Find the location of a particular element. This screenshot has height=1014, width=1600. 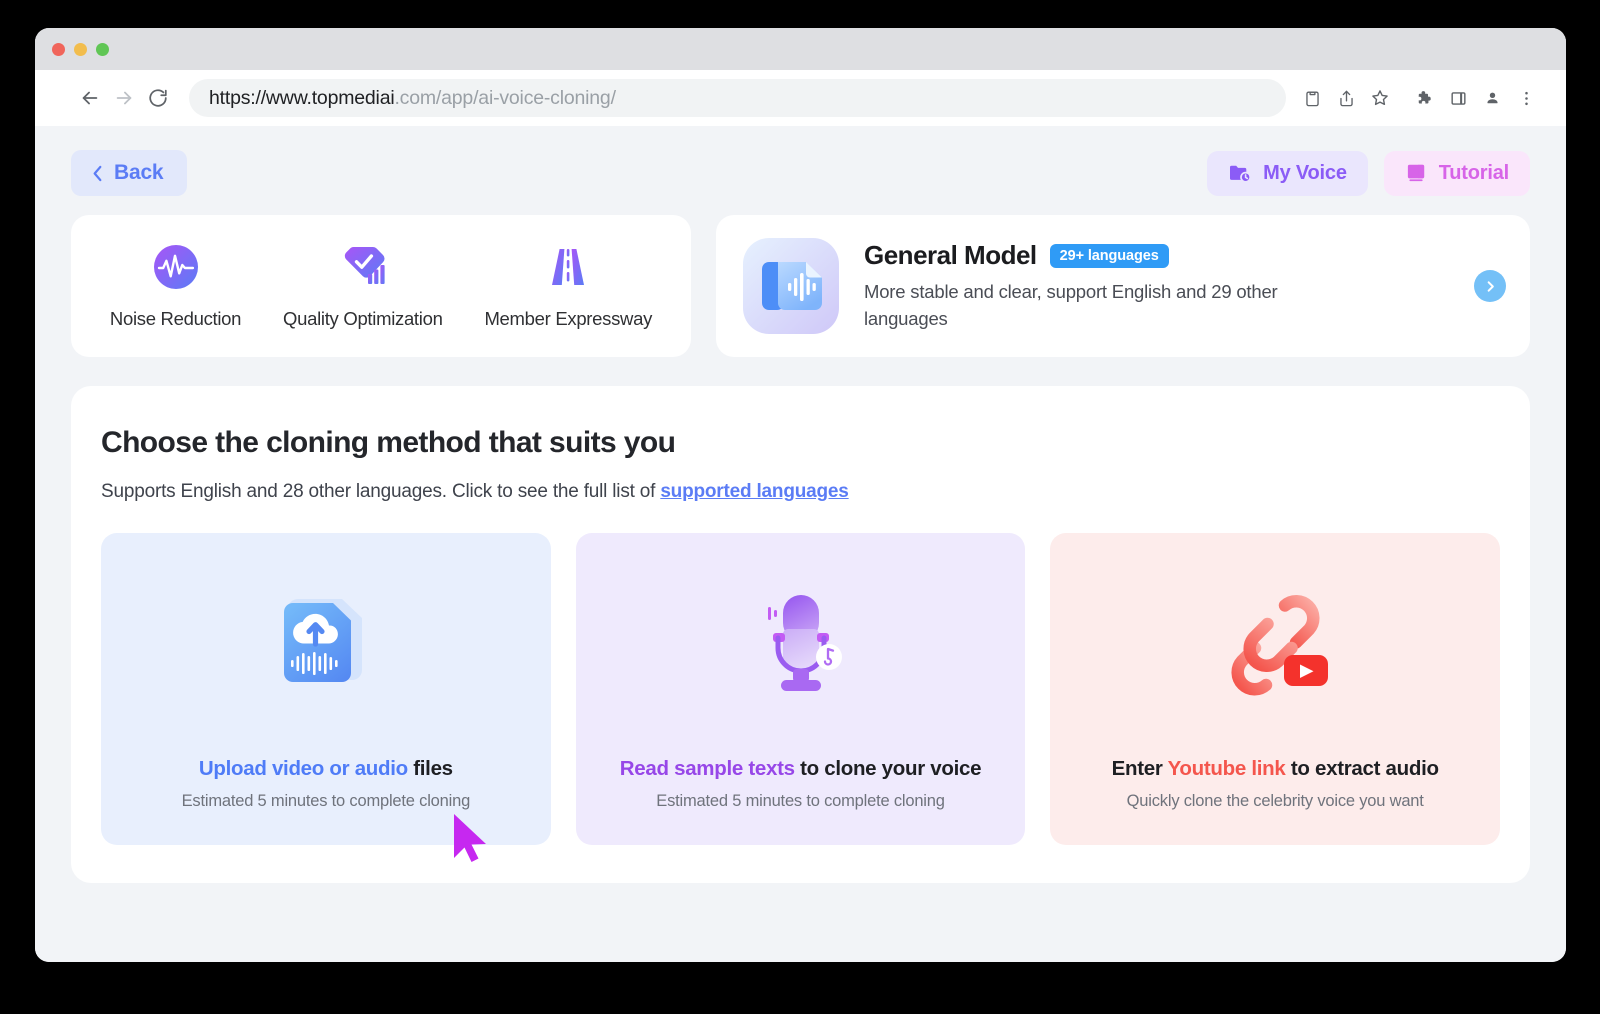

method-title: Read sample texts to clone your voice is located at coordinates (800, 769).